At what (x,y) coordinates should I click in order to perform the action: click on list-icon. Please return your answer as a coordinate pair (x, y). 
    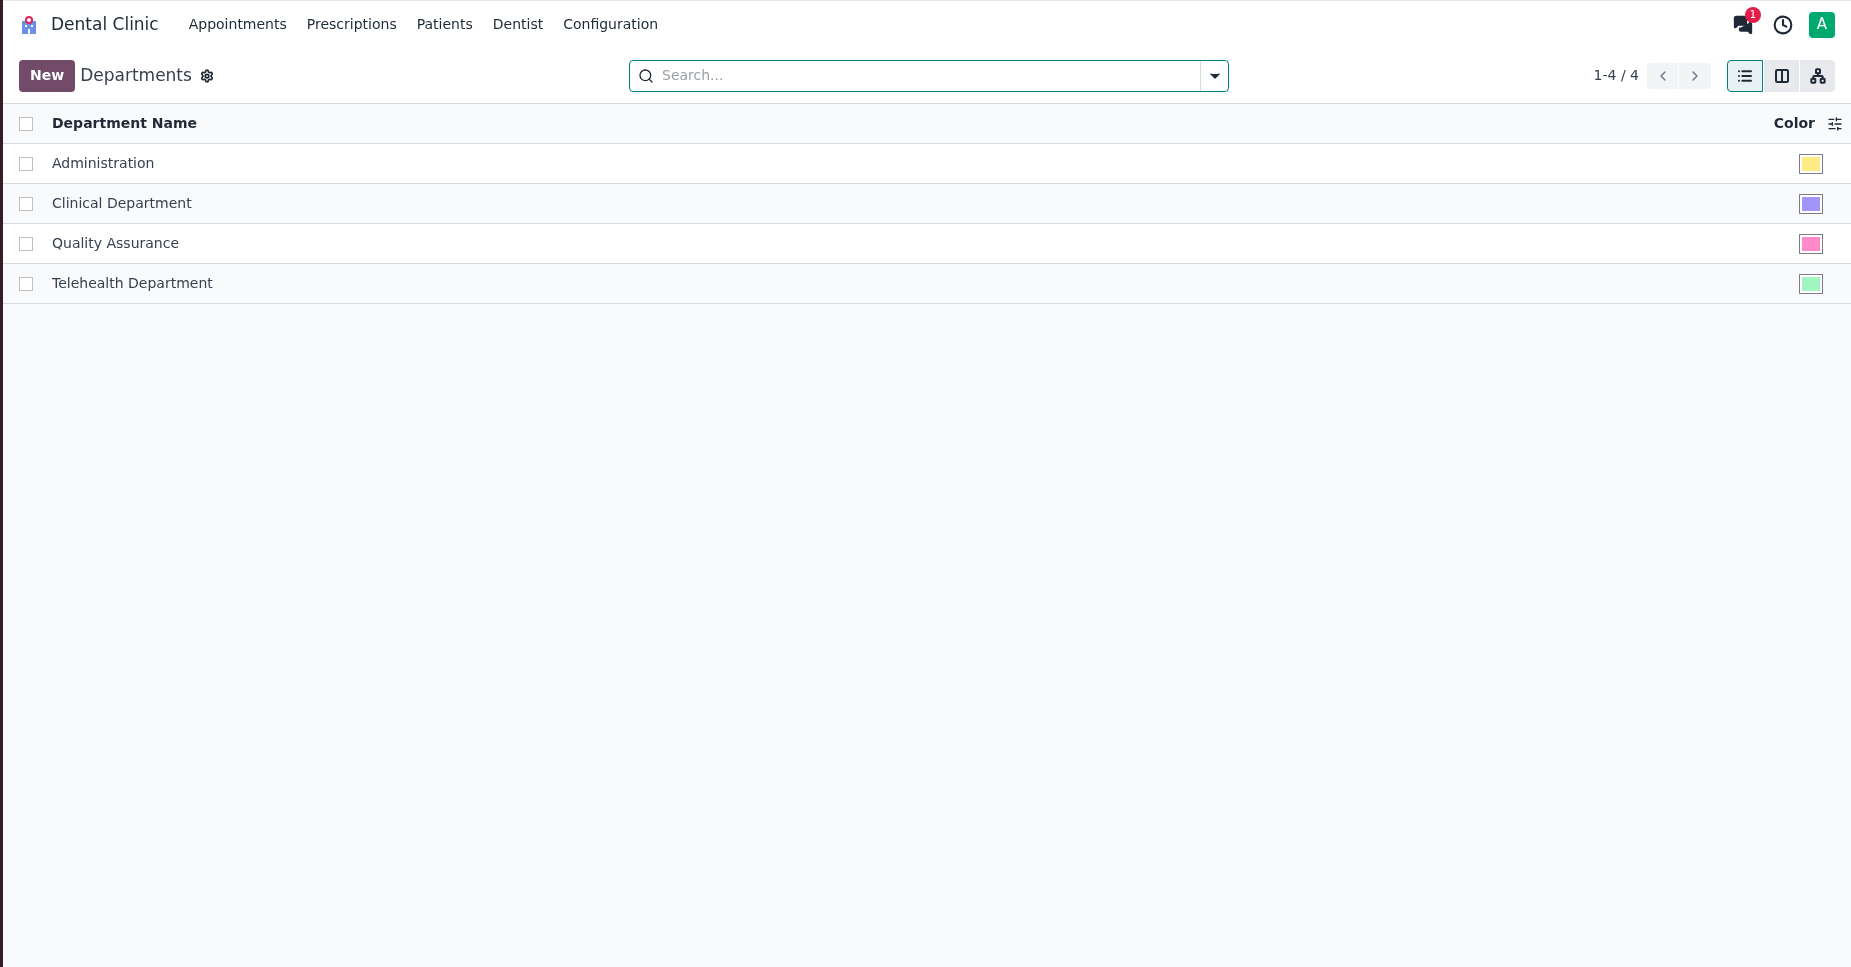
    Looking at the image, I should click on (1745, 75).